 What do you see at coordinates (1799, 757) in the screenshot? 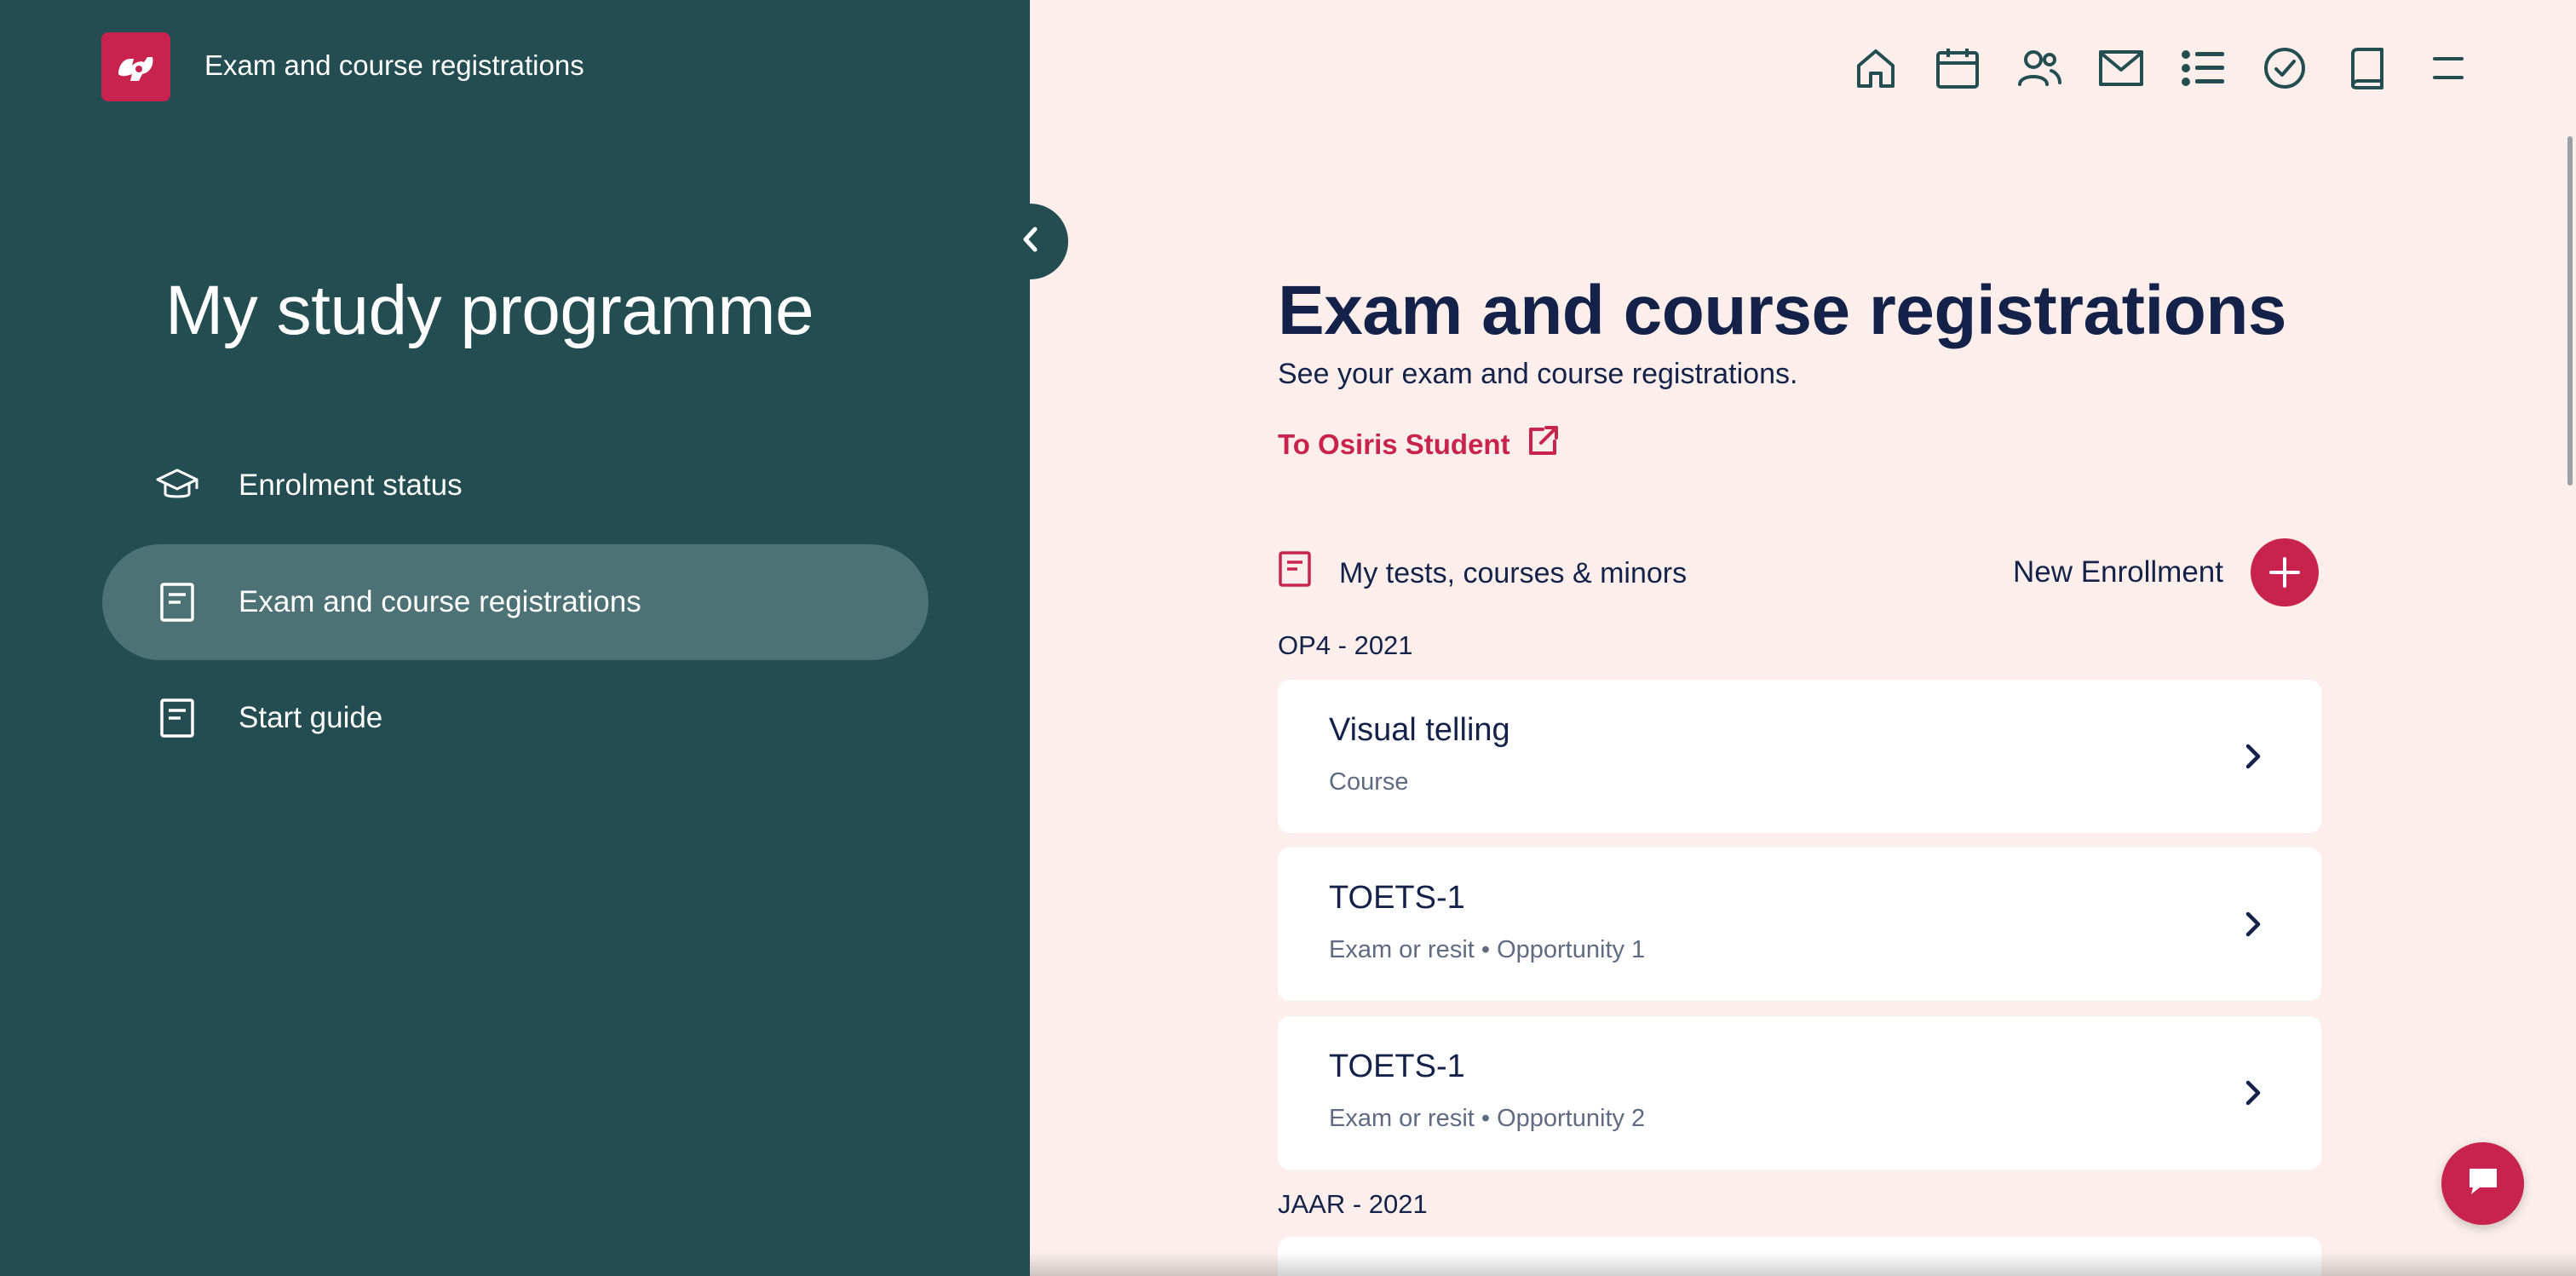
I see `list-item: Visual telling Course` at bounding box center [1799, 757].